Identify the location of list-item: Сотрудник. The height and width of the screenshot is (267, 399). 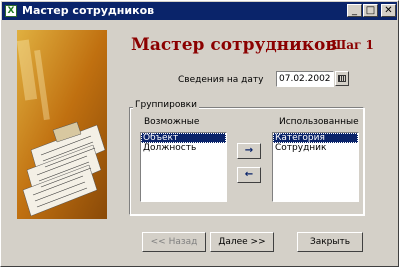
(315, 148).